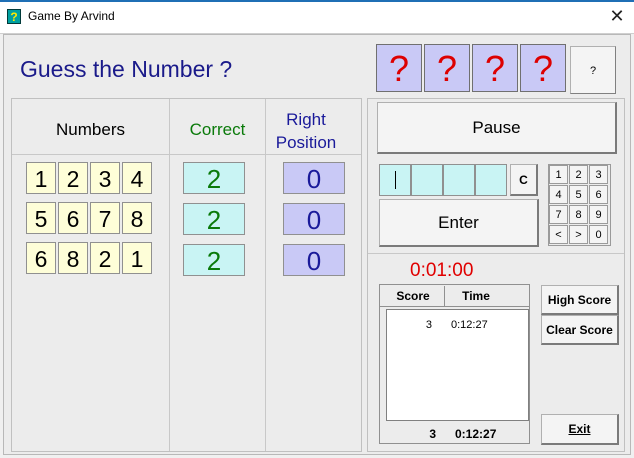  What do you see at coordinates (105, 178) in the screenshot?
I see `guess-digit: 3` at bounding box center [105, 178].